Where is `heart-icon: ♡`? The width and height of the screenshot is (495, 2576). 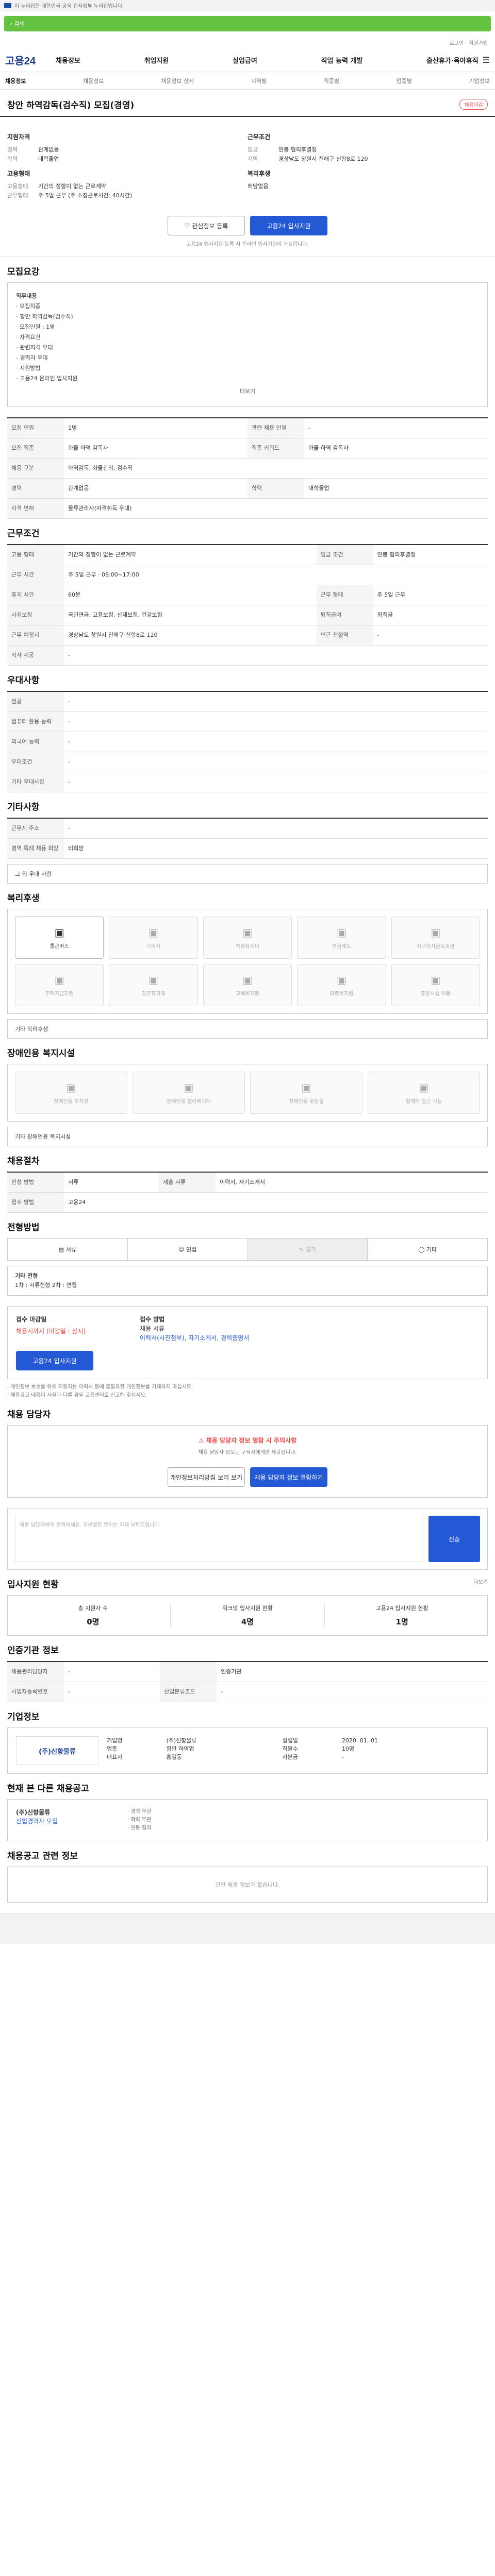 heart-icon: ♡ is located at coordinates (188, 225).